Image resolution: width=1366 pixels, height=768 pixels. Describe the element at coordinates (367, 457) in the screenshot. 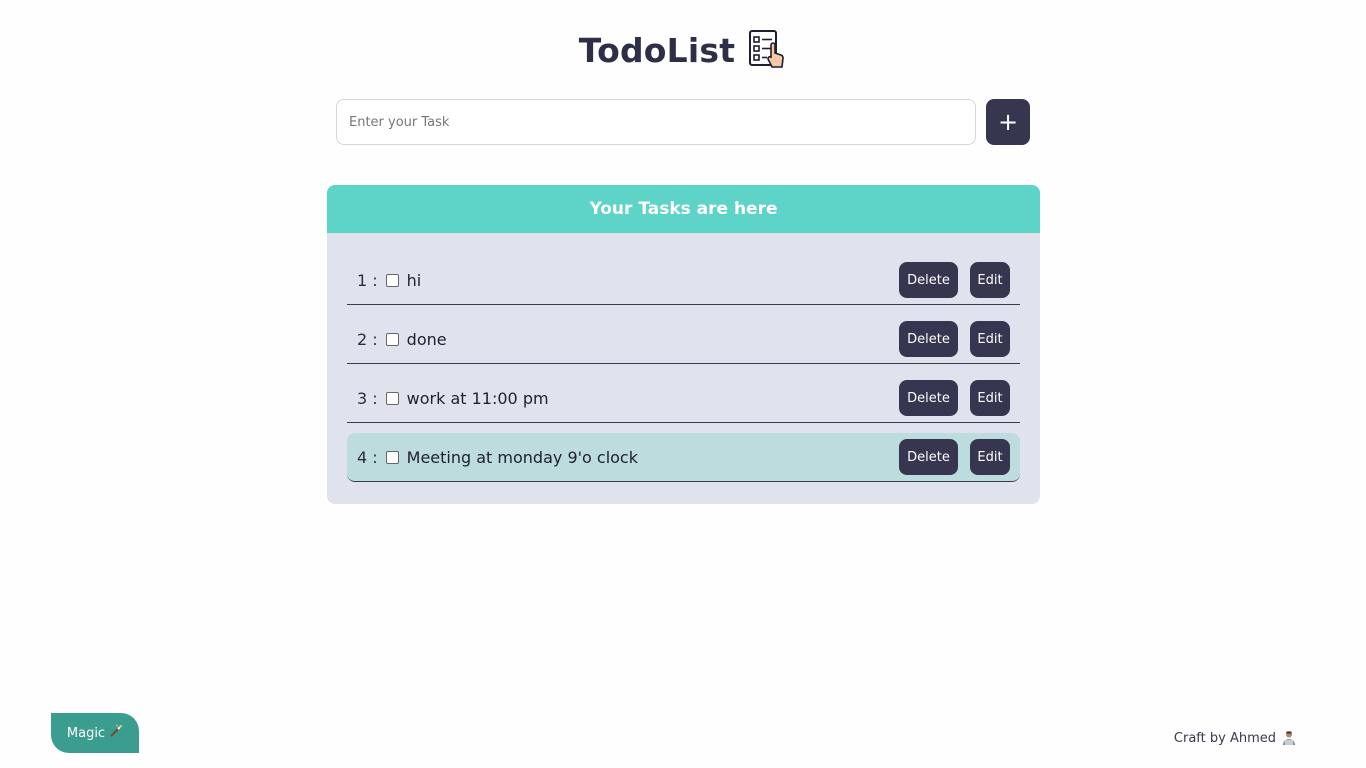

I see `task-number: 4 :` at that location.